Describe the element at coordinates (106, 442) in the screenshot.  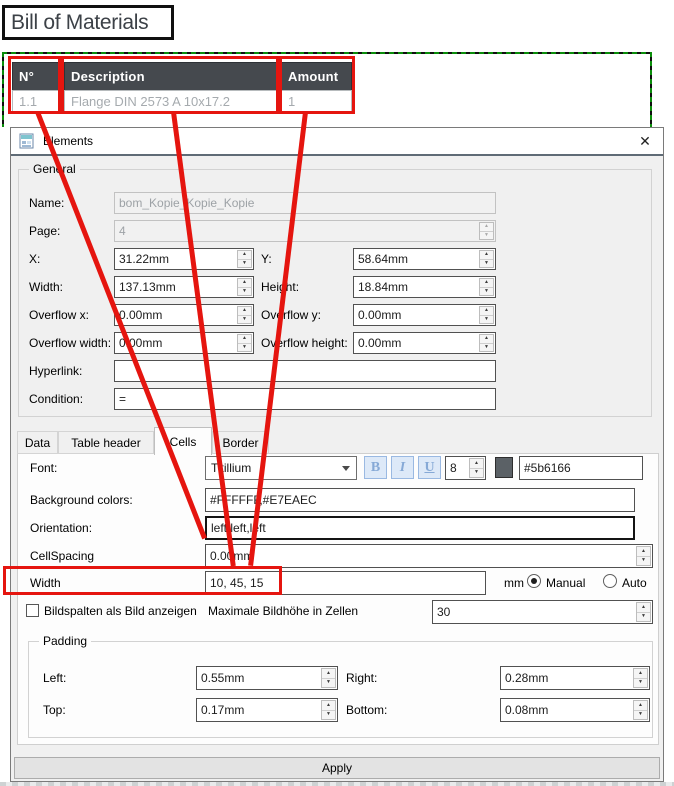
I see `tab-table-header: Table header` at that location.